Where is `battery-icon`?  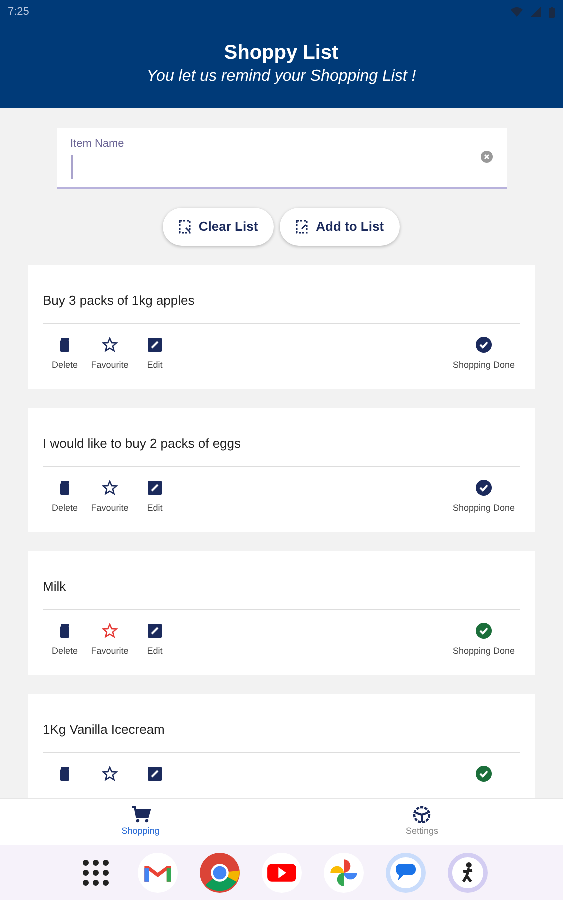
battery-icon is located at coordinates (552, 12).